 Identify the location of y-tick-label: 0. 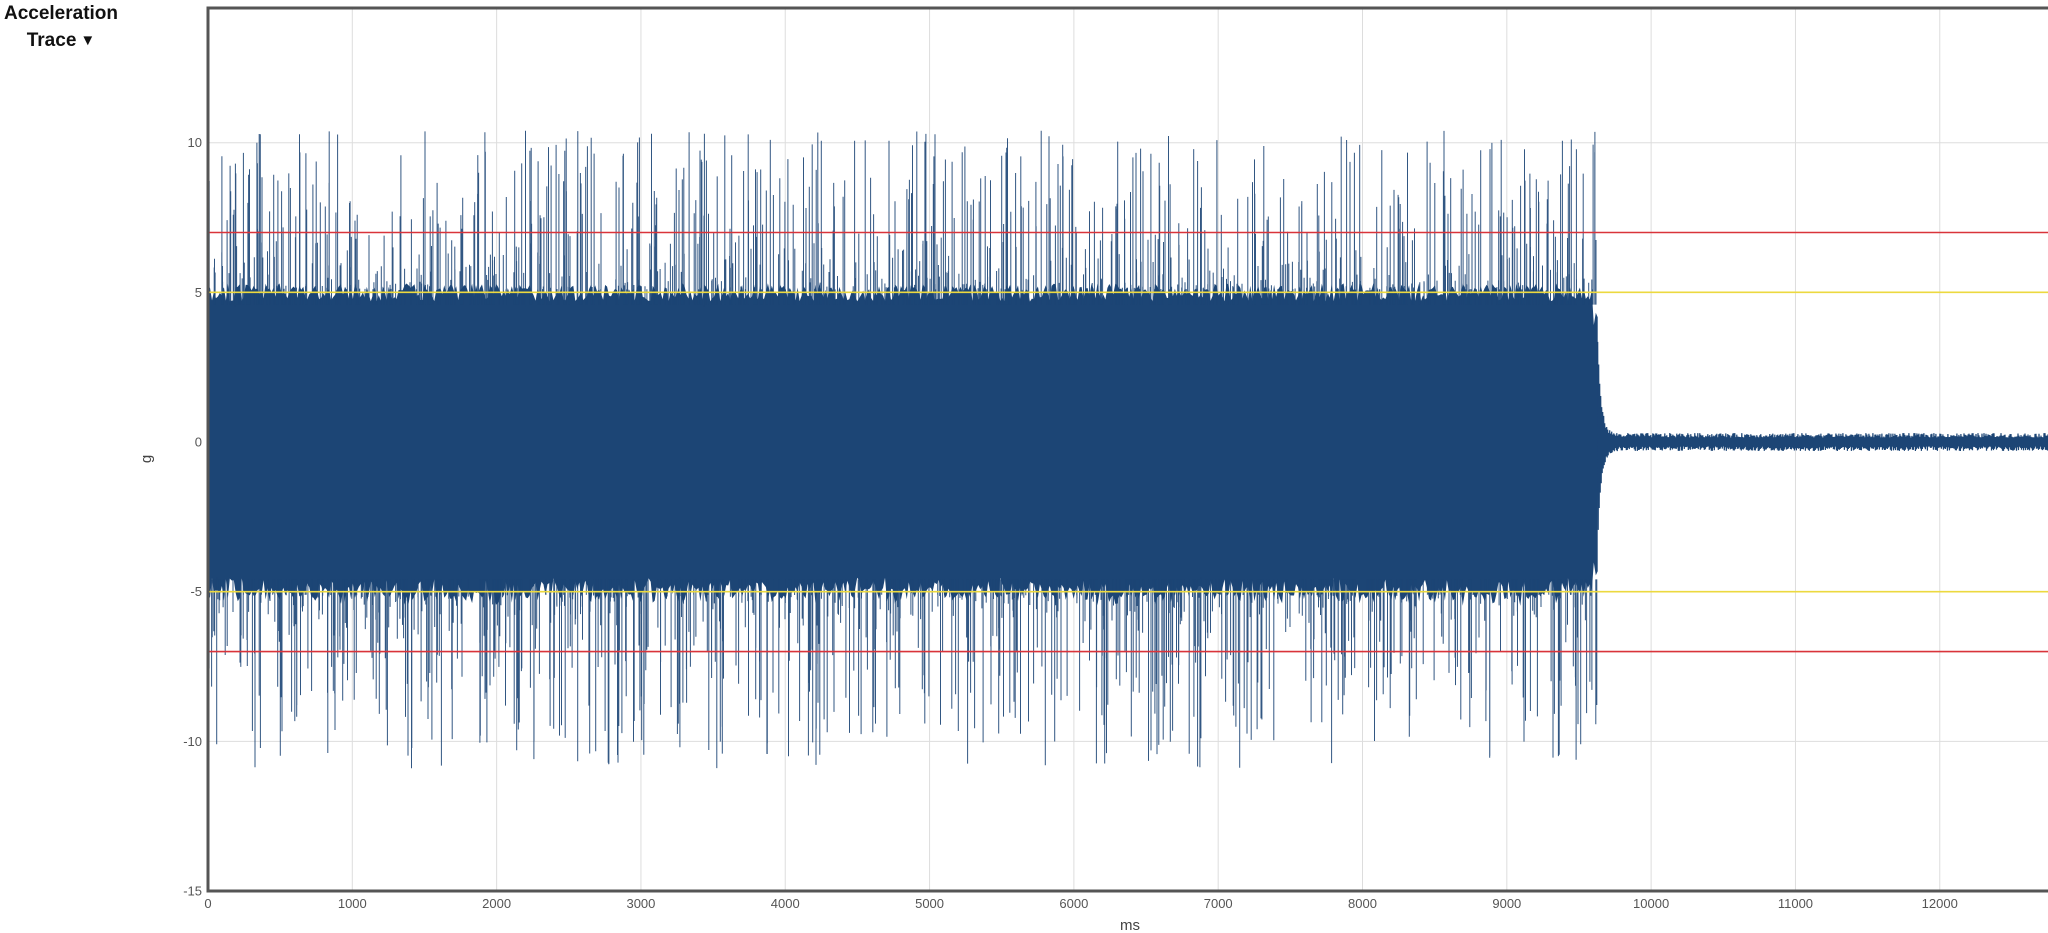
(198, 442).